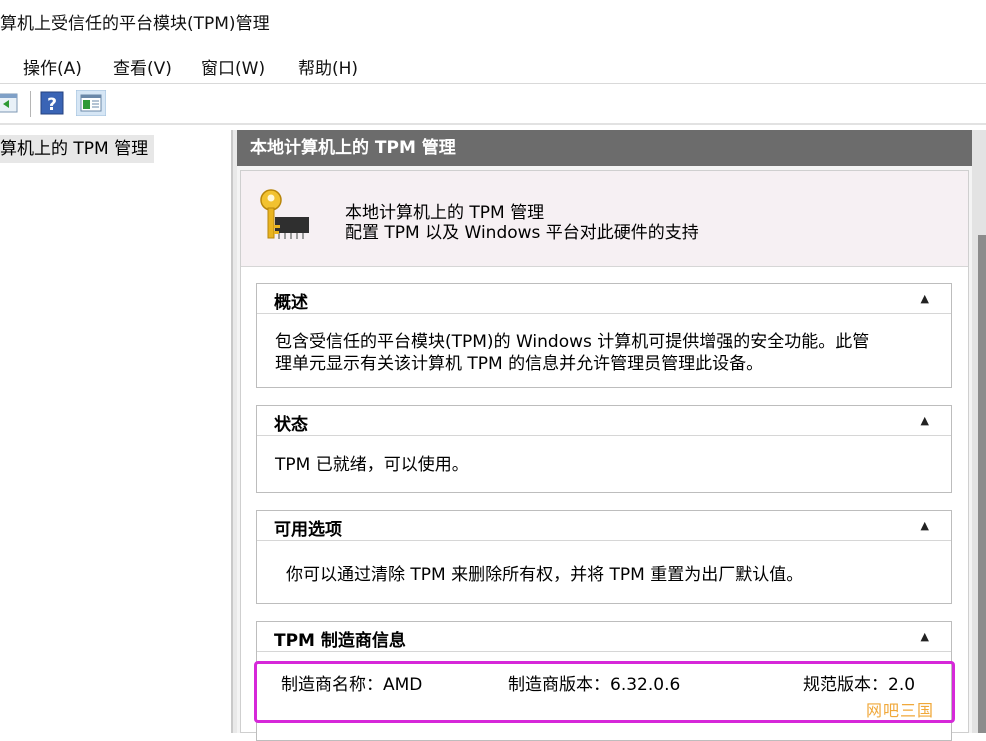 This screenshot has height=741, width=986. I want to click on content-header: 本地计算机上的 TPM 管理, so click(604, 148).